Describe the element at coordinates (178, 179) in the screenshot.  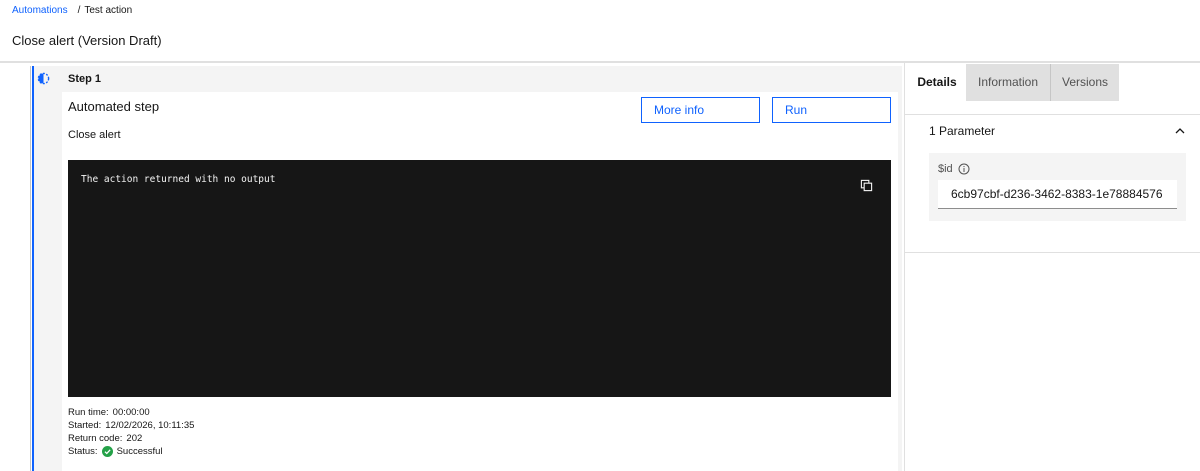
I see `output-text: The action returned with no output` at that location.